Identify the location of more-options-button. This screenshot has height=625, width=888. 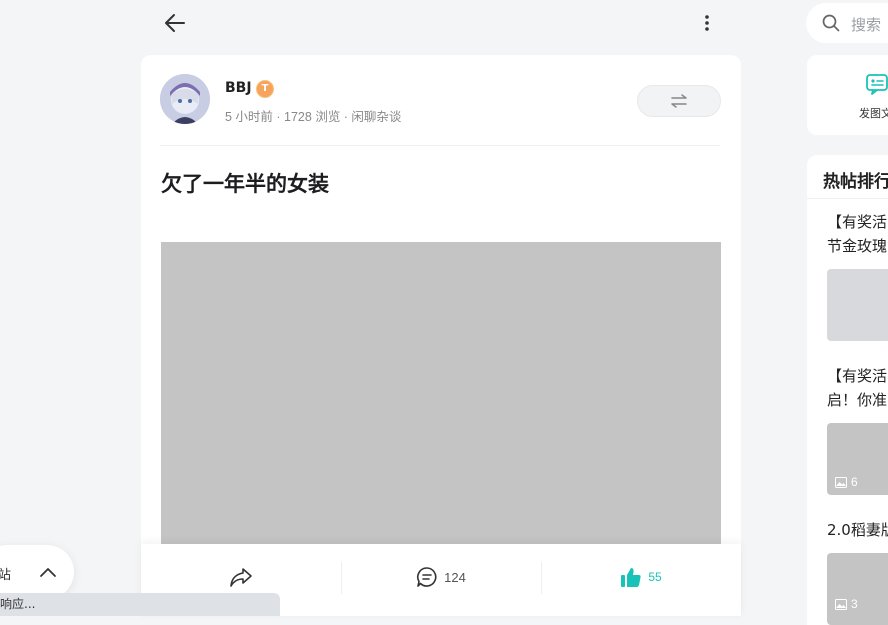
(707, 23).